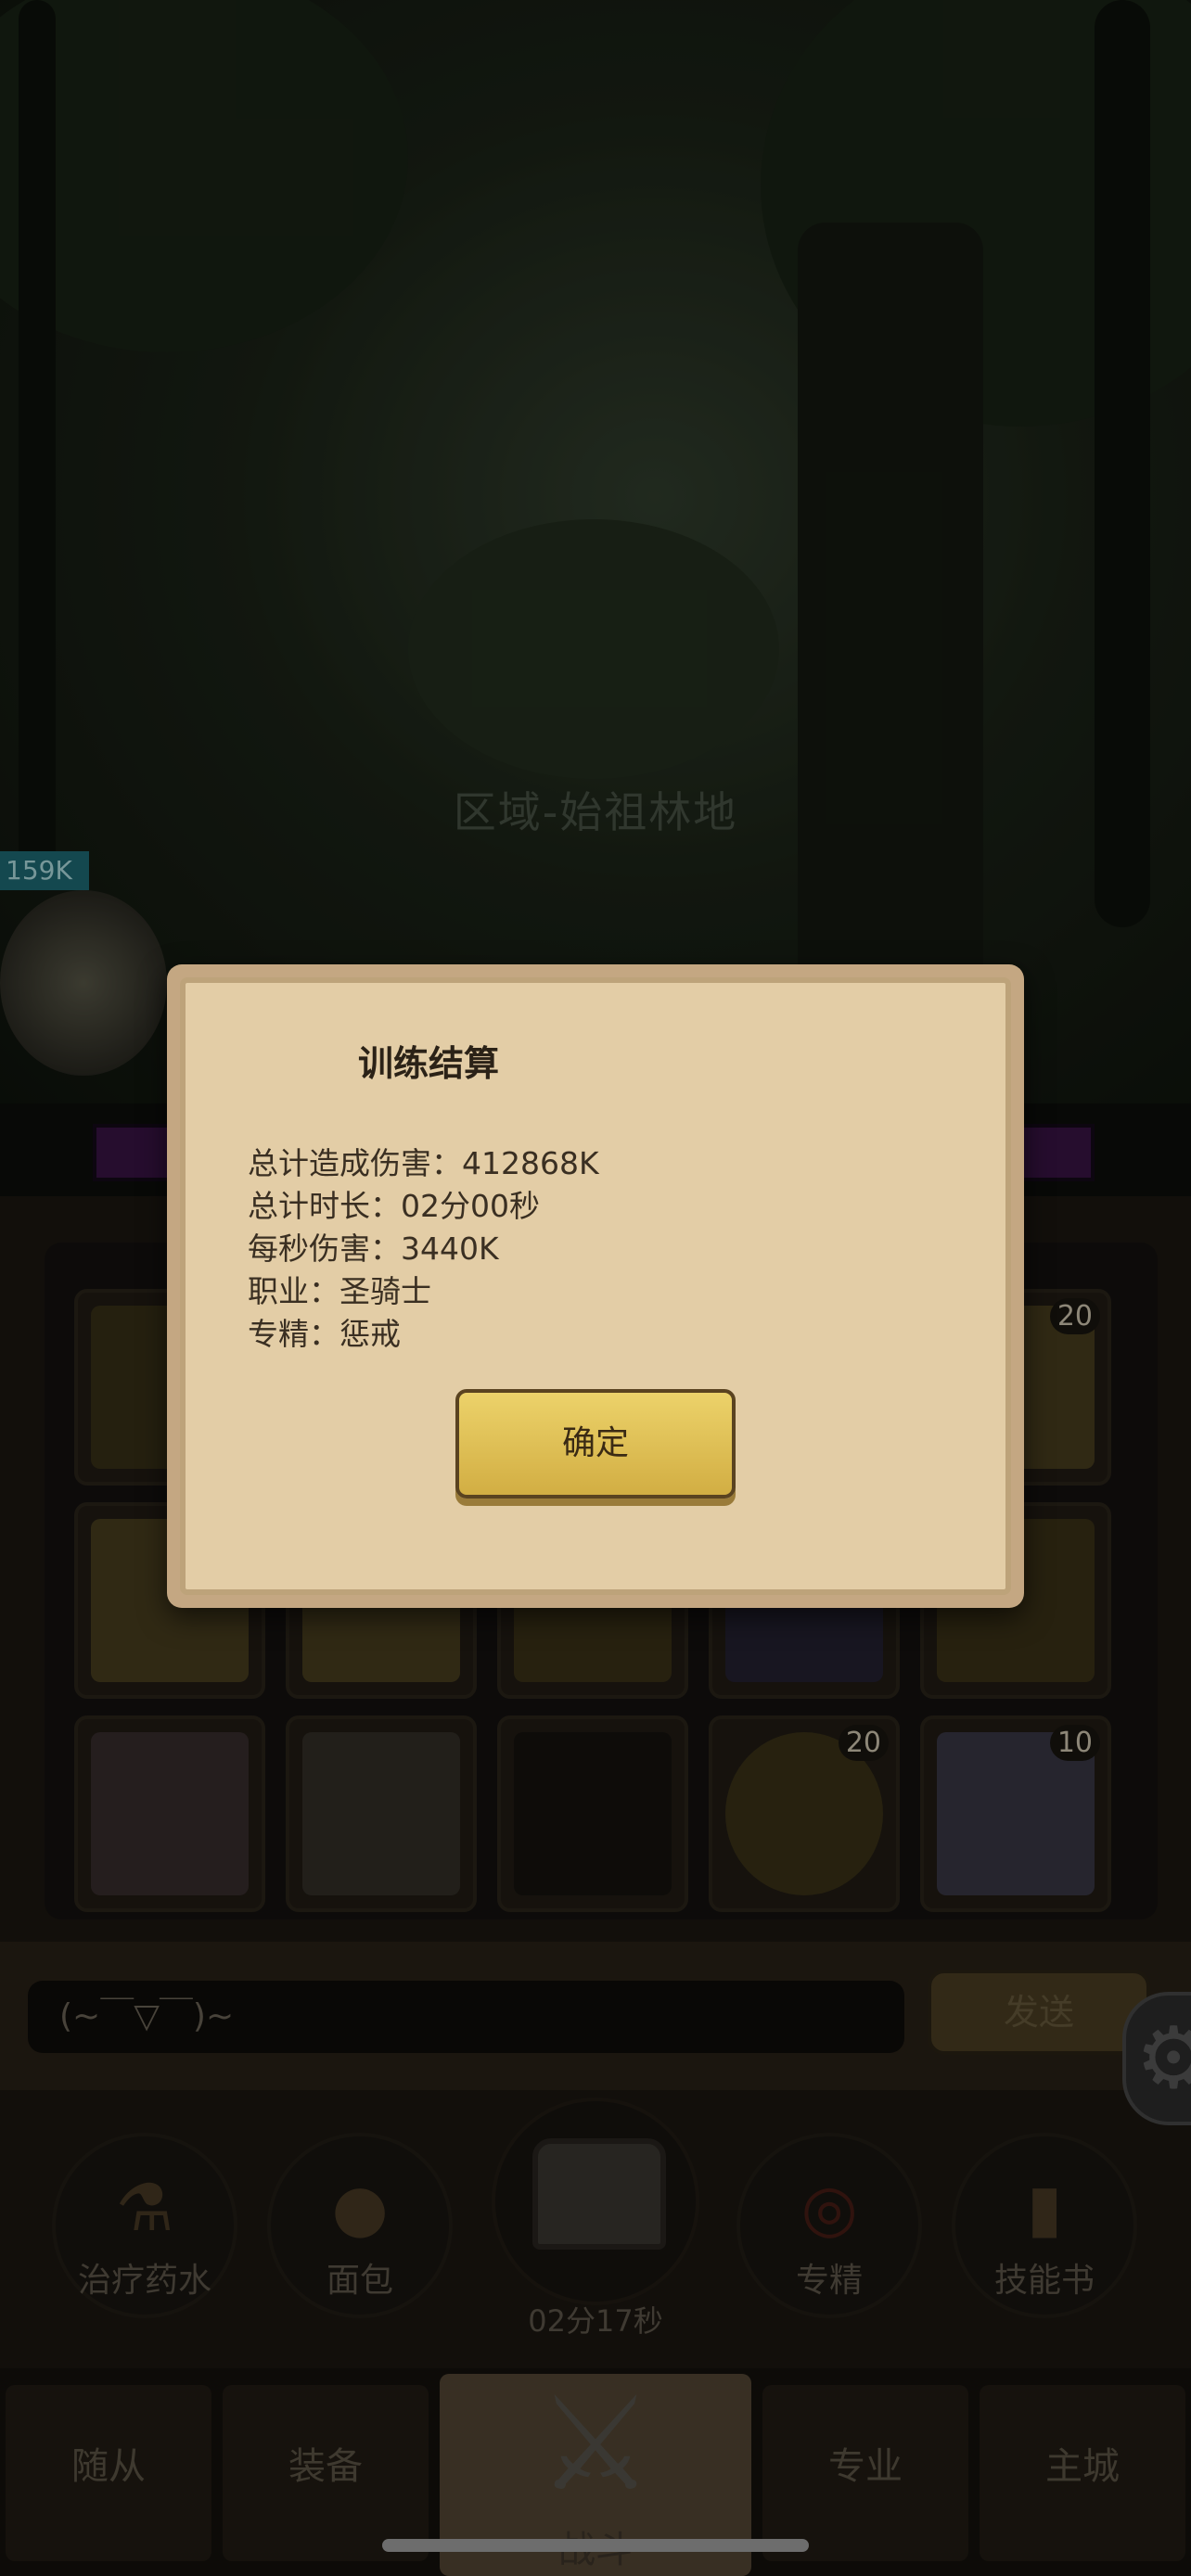  What do you see at coordinates (424, 1163) in the screenshot?
I see `stat-total-damage: 总计造成伤害：412868K` at bounding box center [424, 1163].